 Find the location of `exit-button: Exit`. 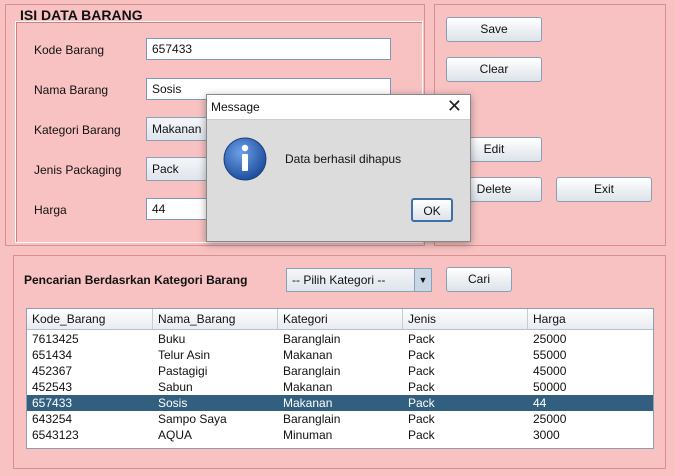

exit-button: Exit is located at coordinates (604, 189).